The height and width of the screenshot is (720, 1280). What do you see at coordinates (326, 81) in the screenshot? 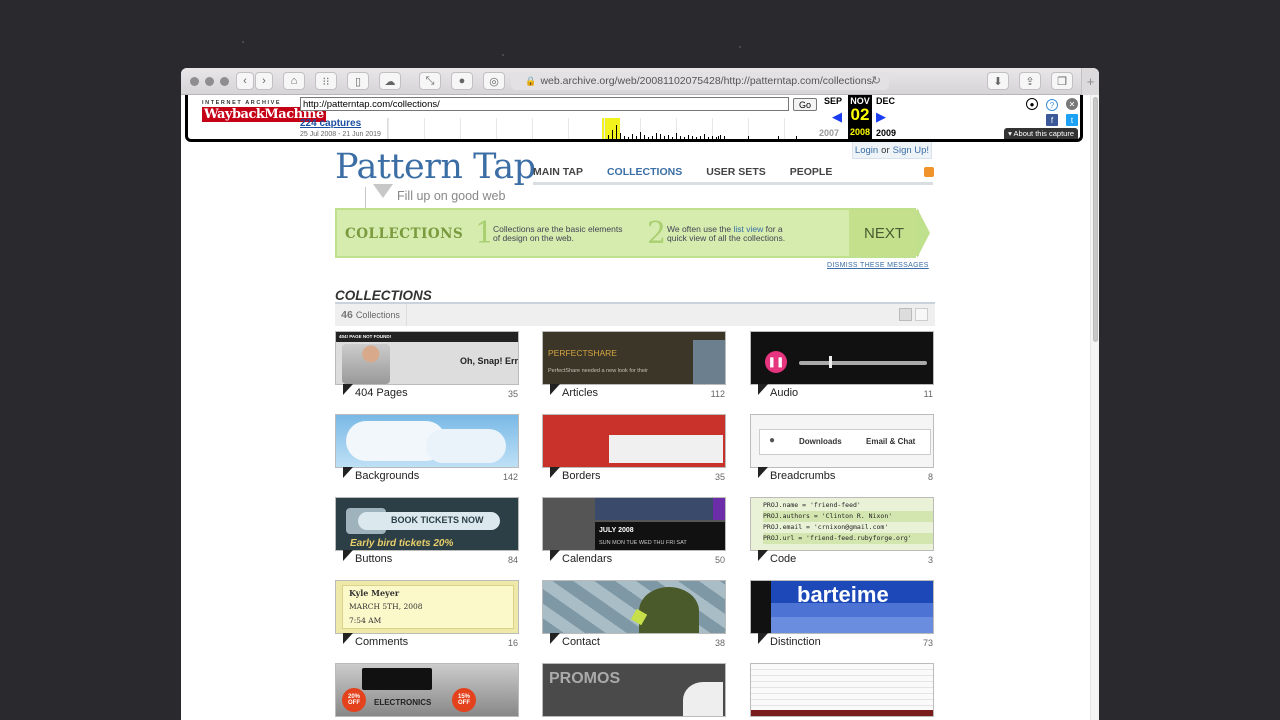
I see `grid-icon: ⁝⁝` at bounding box center [326, 81].